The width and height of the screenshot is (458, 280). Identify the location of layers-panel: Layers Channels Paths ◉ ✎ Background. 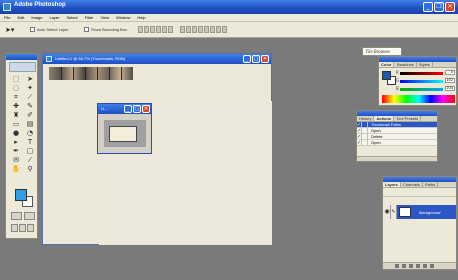
(419, 223).